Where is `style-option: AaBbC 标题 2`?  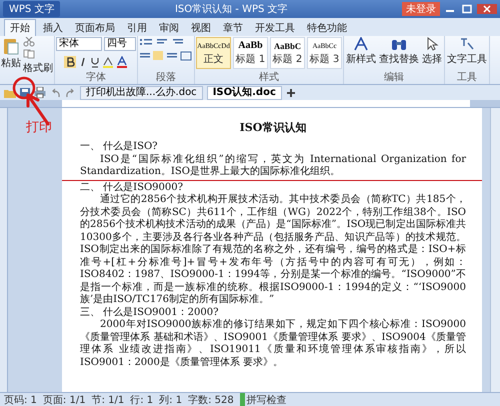
style-option: AaBbC 标题 2 is located at coordinates (287, 53).